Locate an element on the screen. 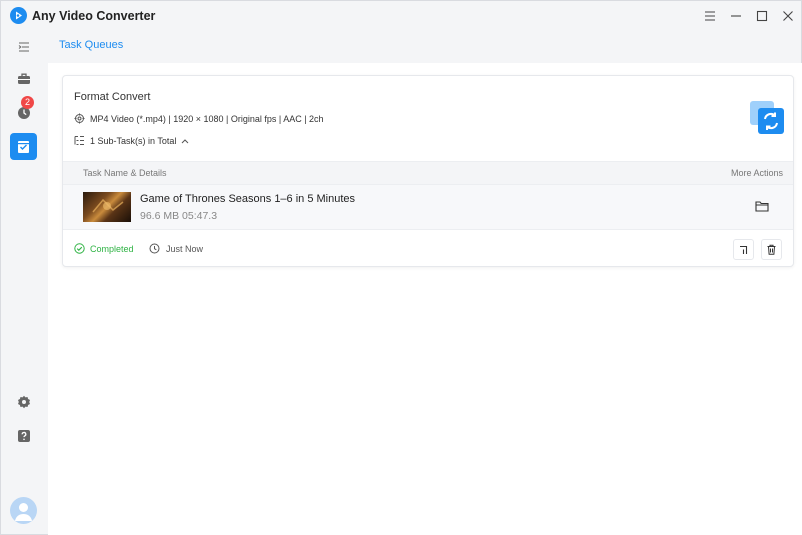 Image resolution: width=802 pixels, height=535 pixels. folder-icon is located at coordinates (763, 208).